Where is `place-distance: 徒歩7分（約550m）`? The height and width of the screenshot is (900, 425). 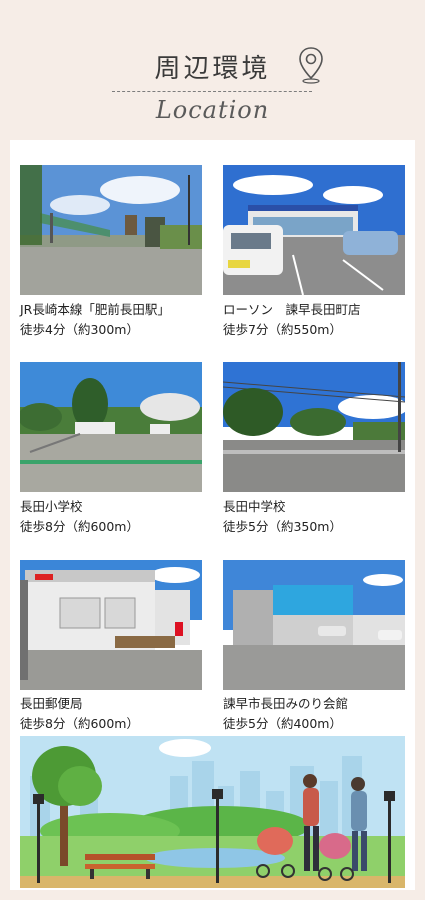
place-distance: 徒歩7分（約550m） is located at coordinates (282, 329).